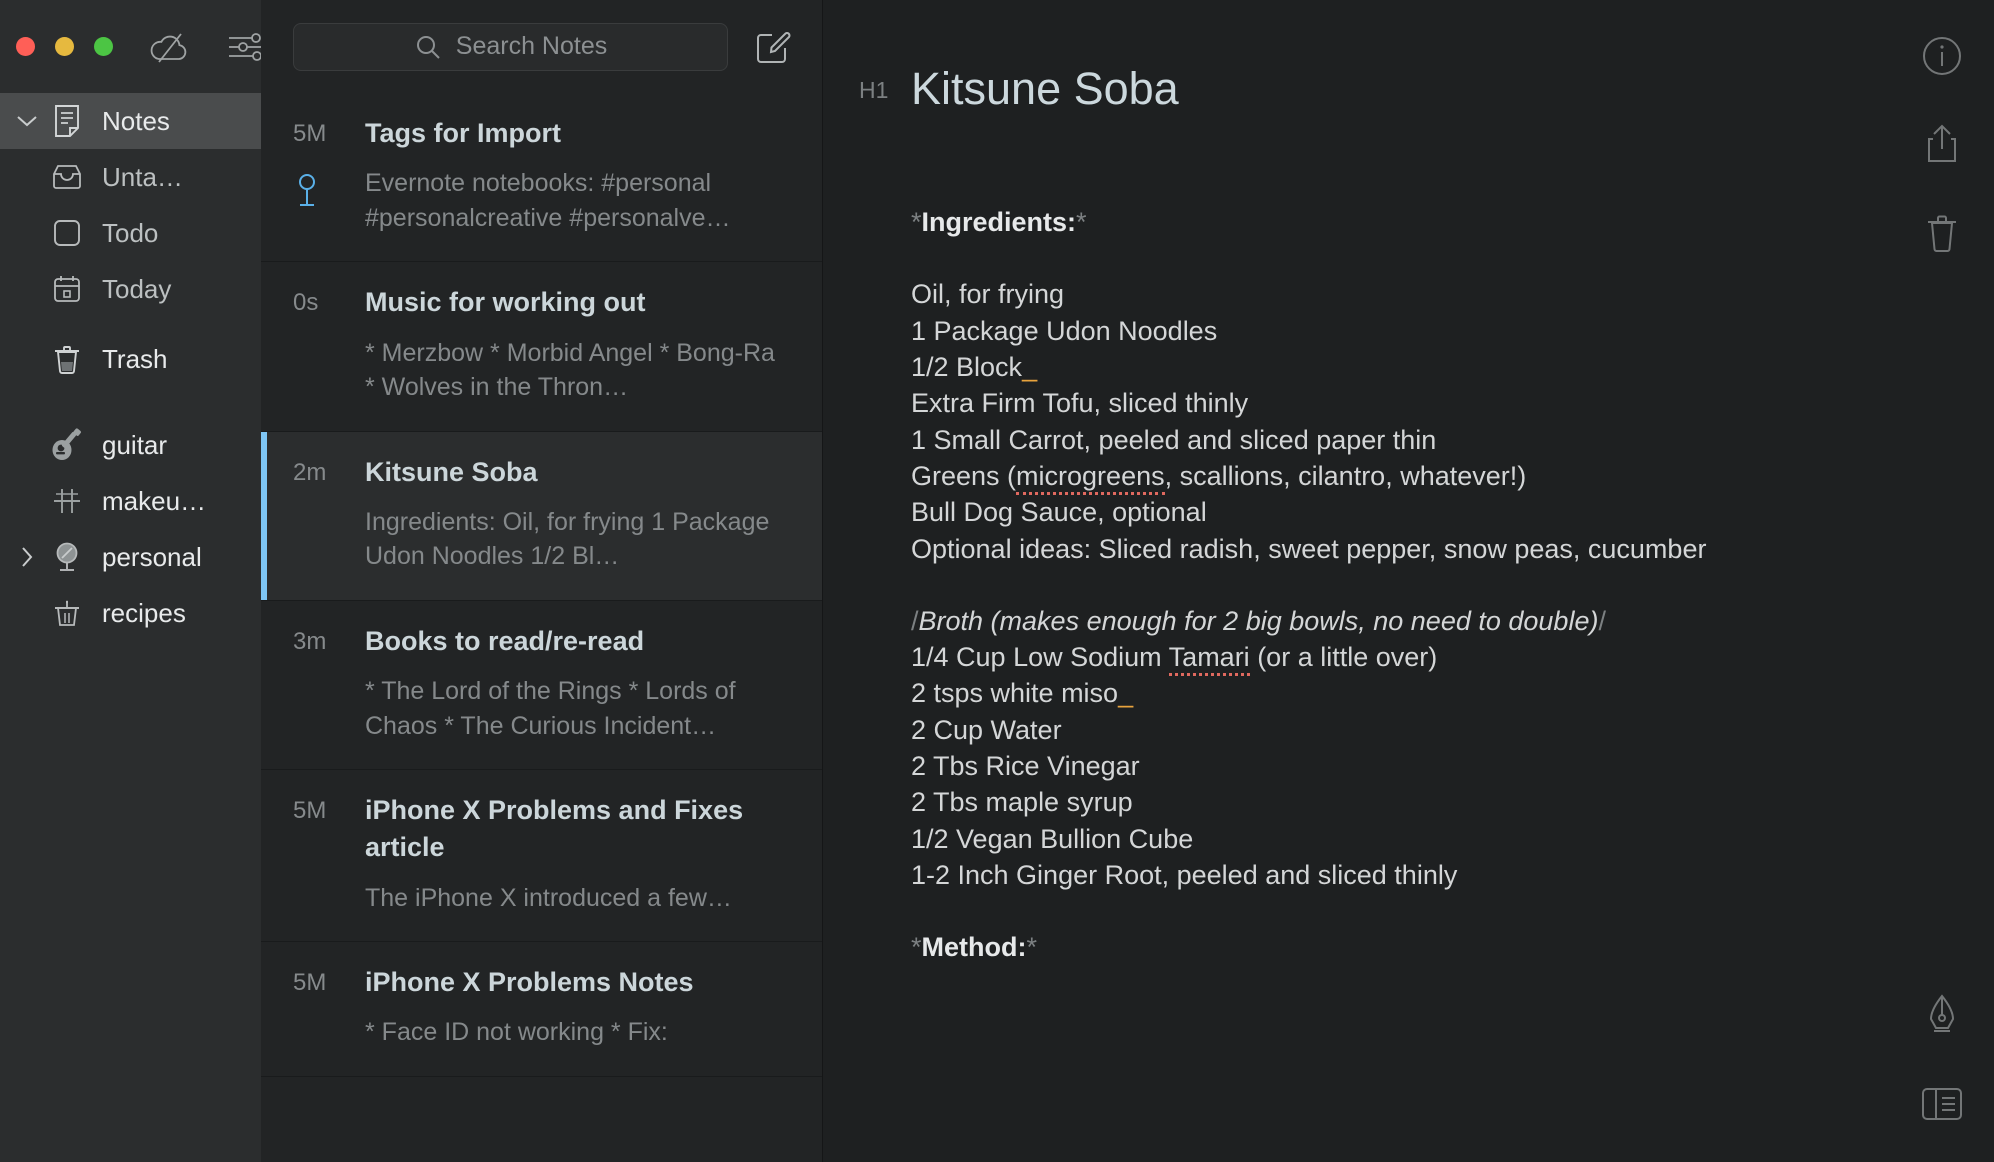  I want to click on sidebar-item-notes: Notes, so click(130, 121).